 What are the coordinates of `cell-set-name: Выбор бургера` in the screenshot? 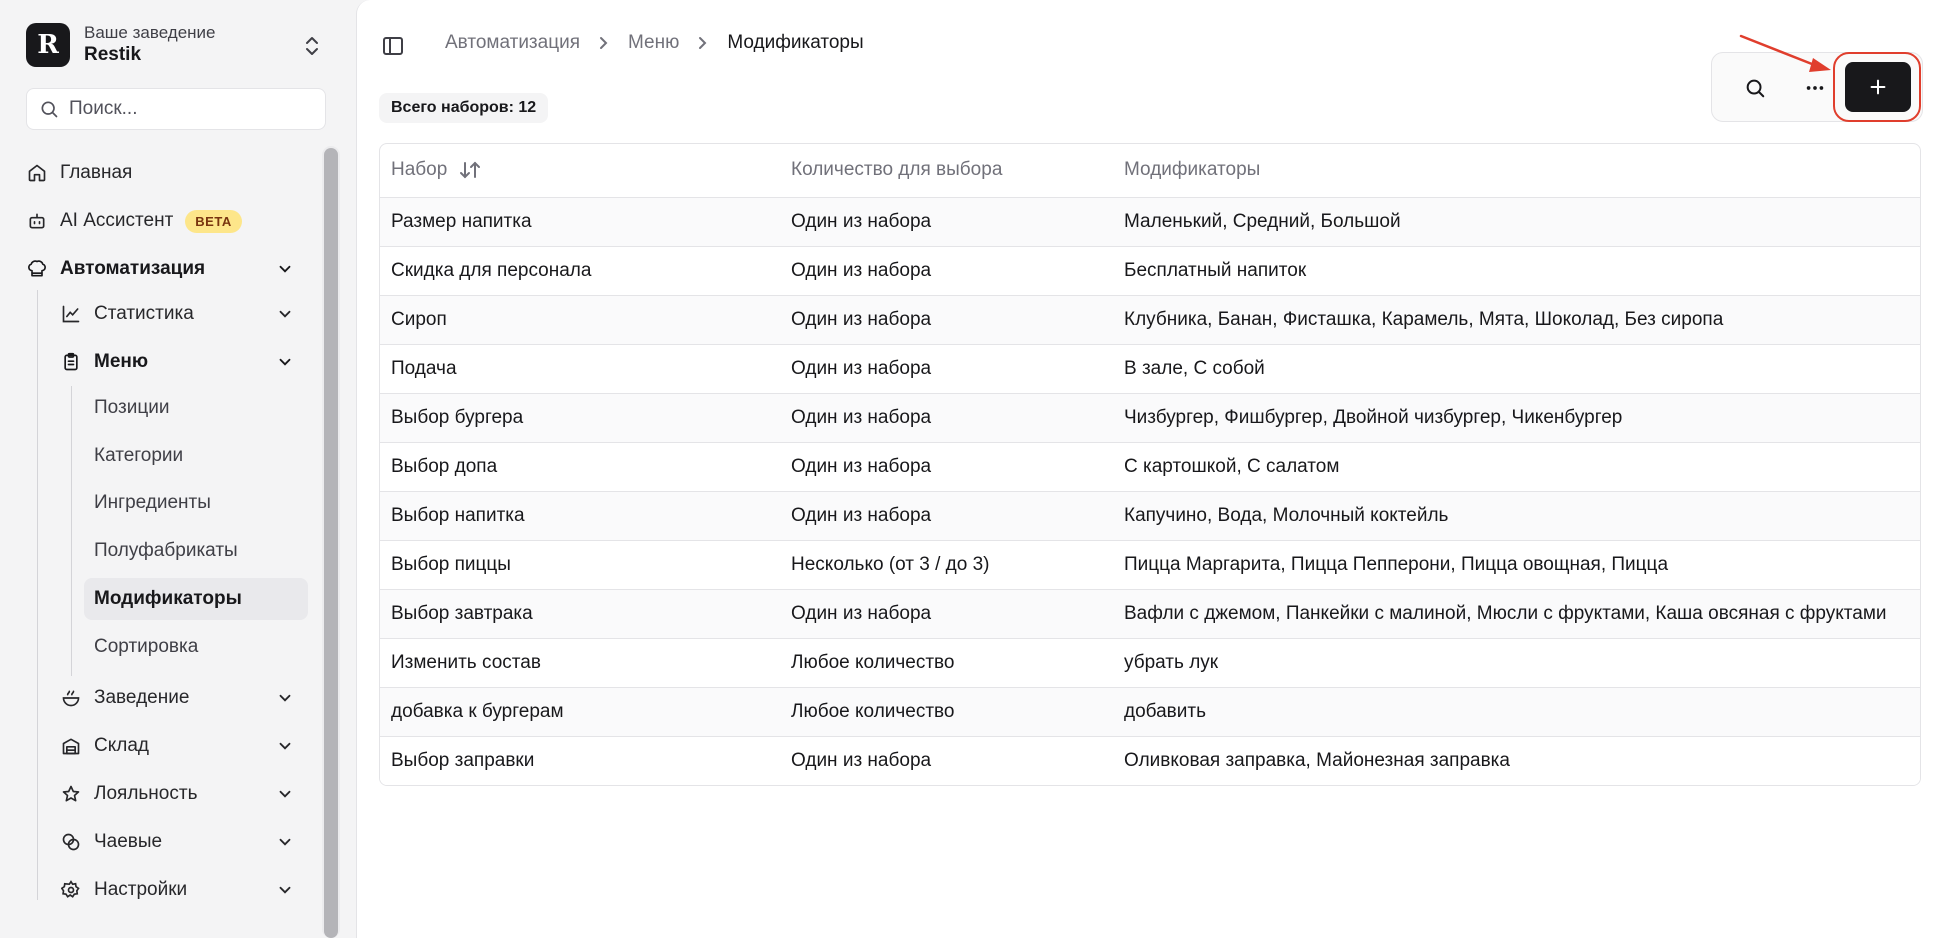 It's located at (580, 418).